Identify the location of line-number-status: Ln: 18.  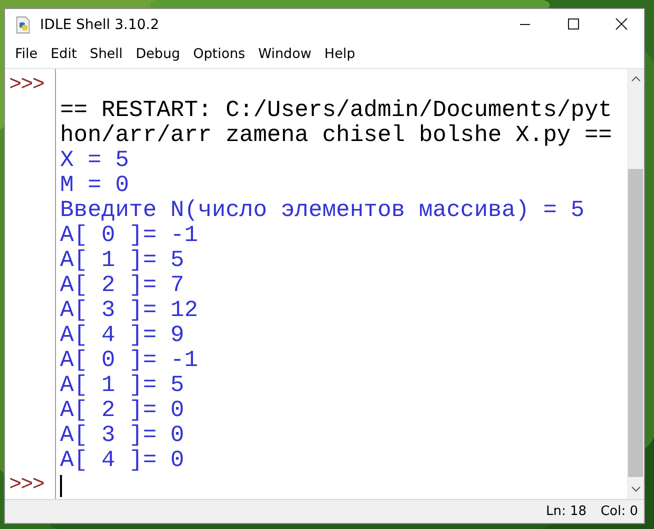
(566, 511).